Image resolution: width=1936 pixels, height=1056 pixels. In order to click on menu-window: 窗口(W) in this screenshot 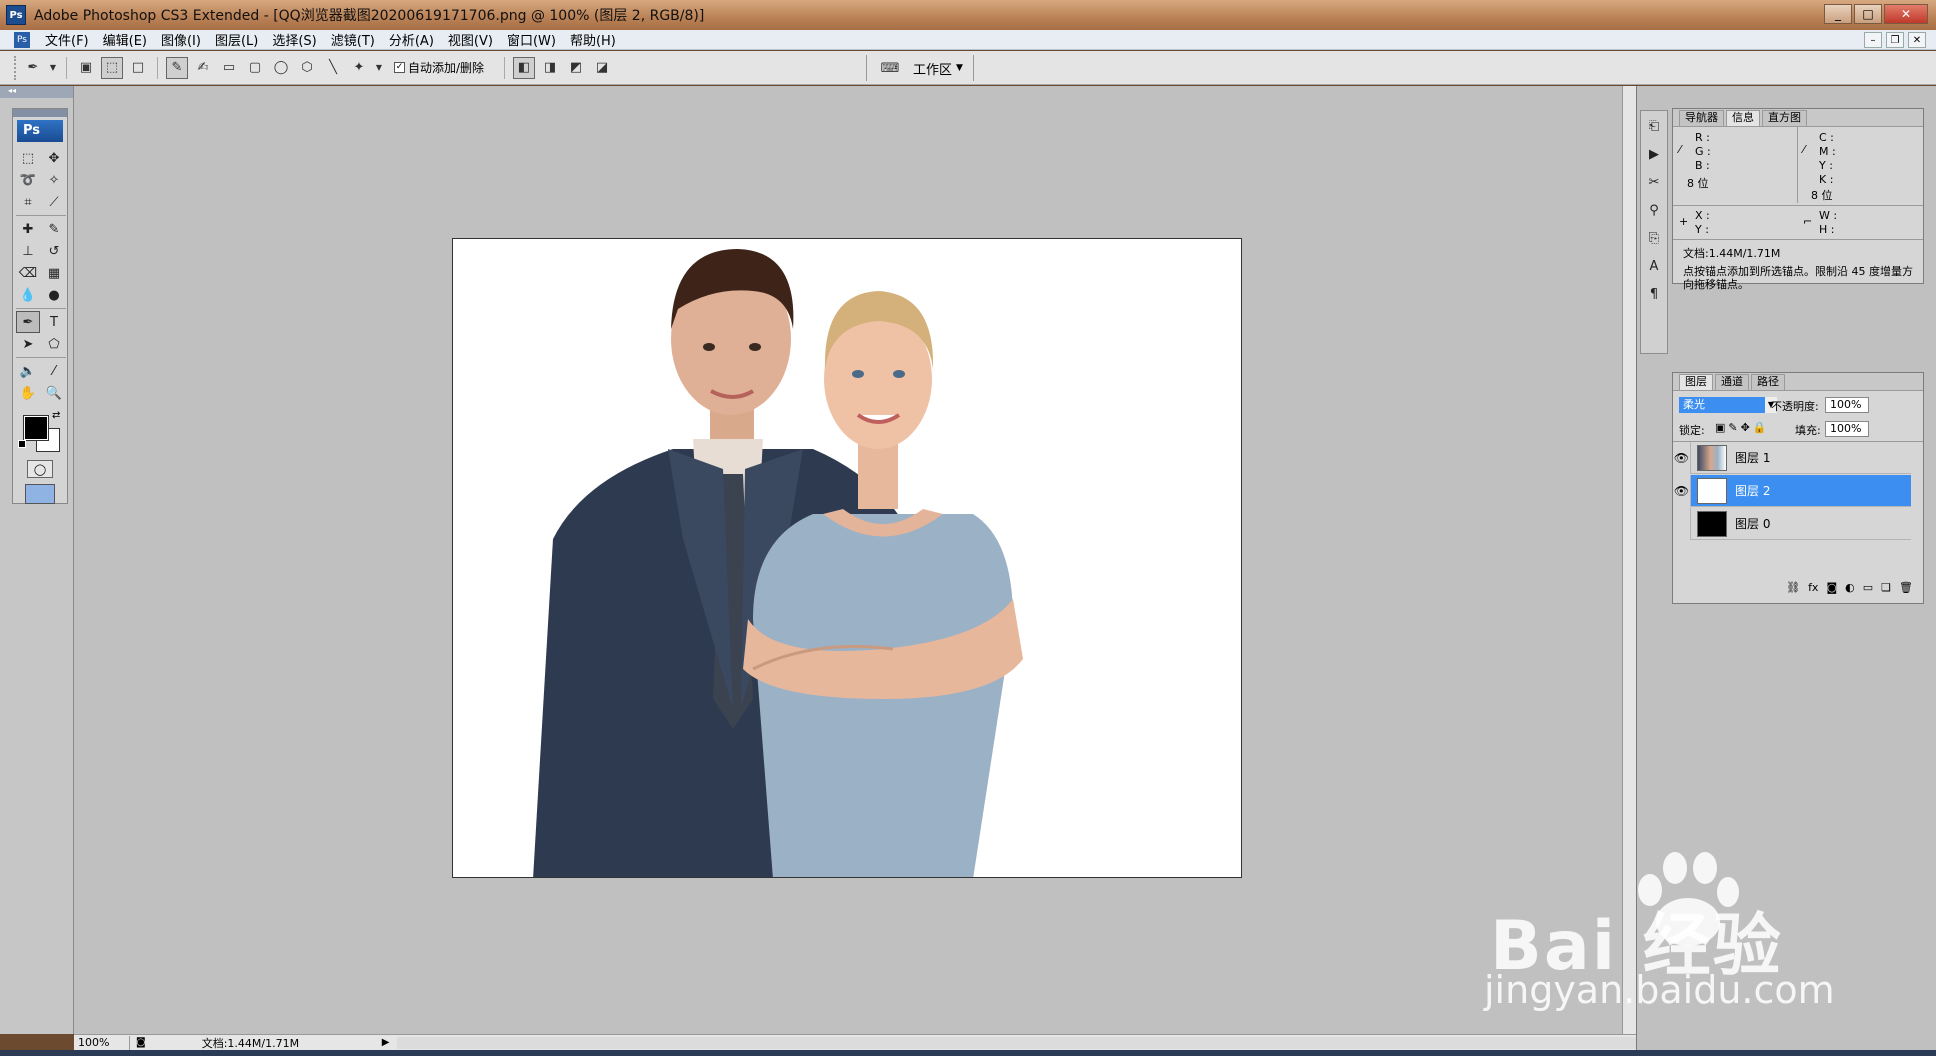, I will do `click(531, 39)`.